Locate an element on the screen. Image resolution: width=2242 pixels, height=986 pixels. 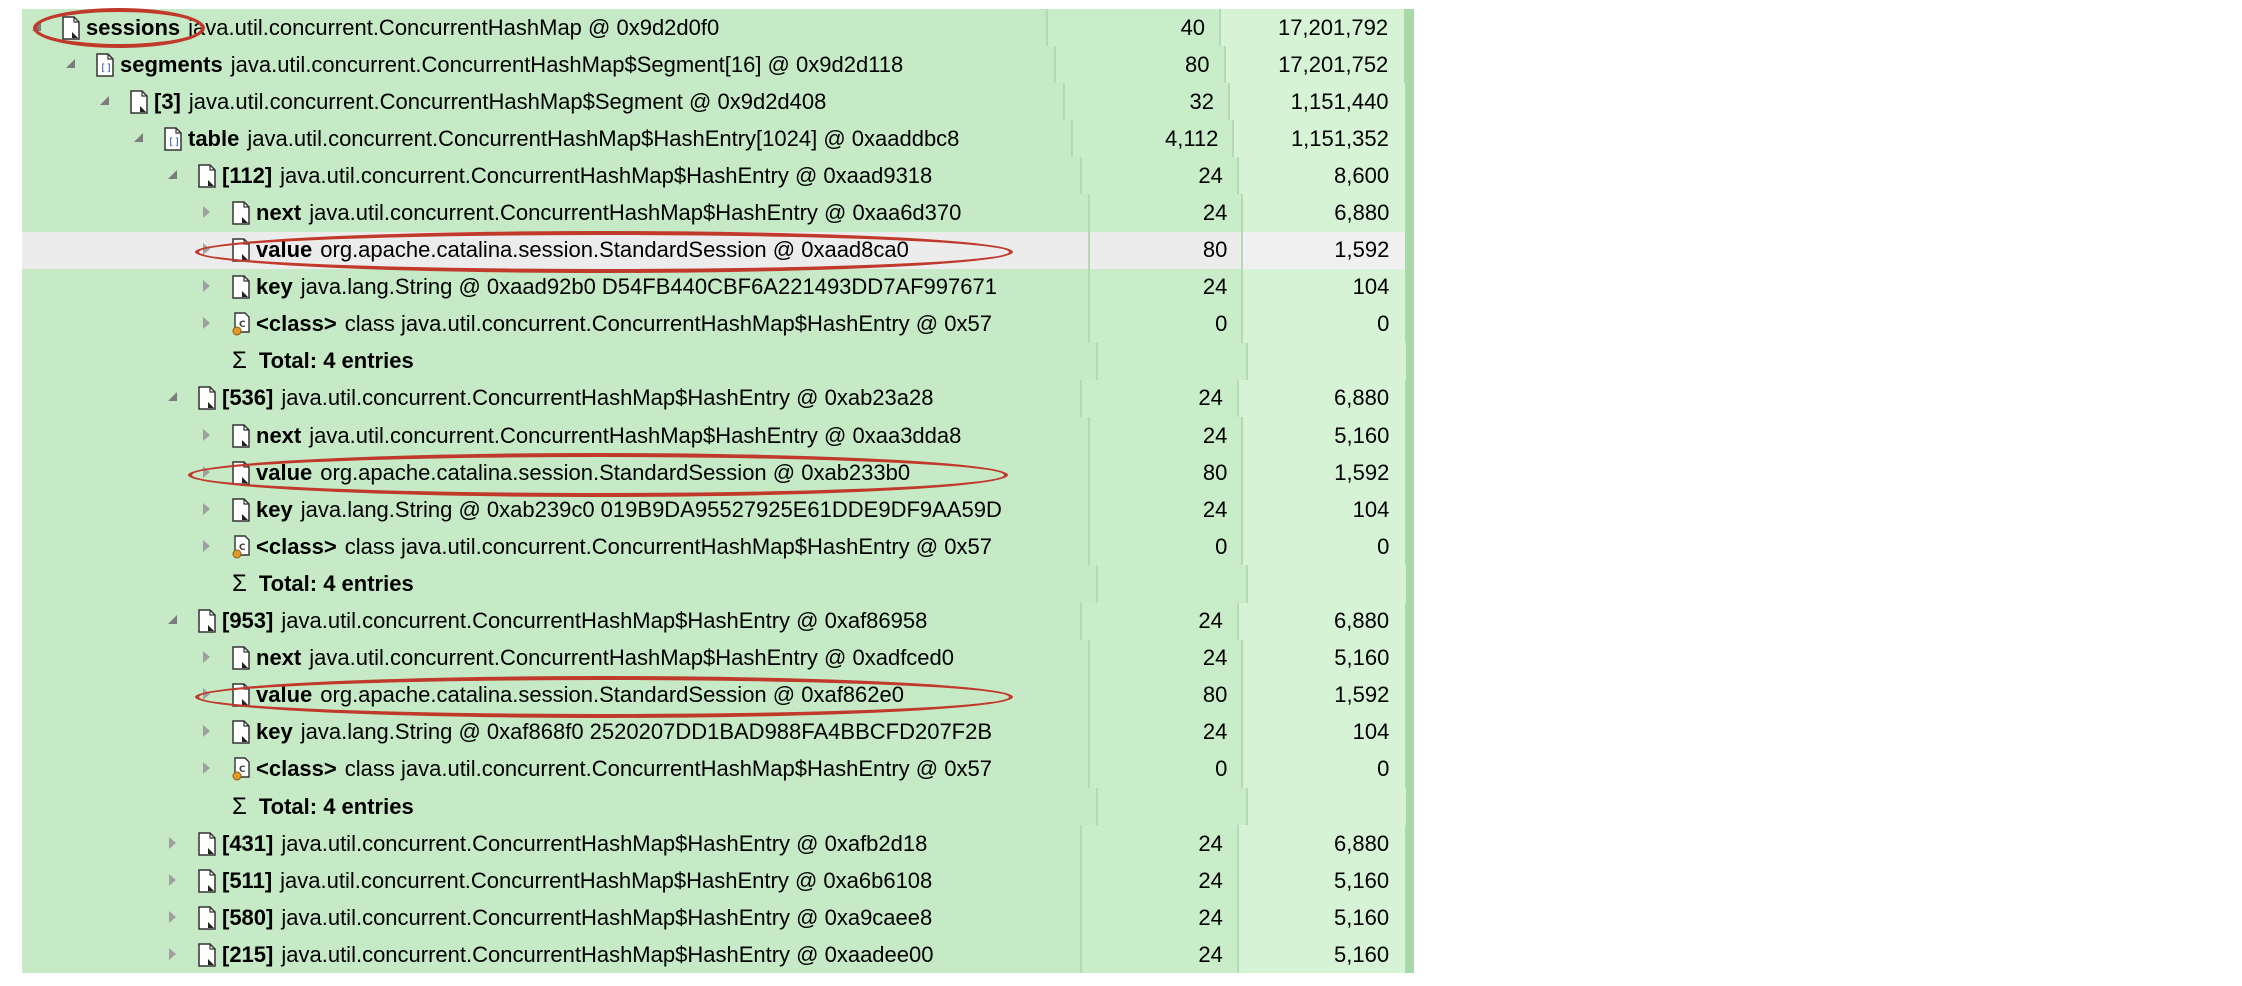
field-name: [112] is located at coordinates (247, 175).